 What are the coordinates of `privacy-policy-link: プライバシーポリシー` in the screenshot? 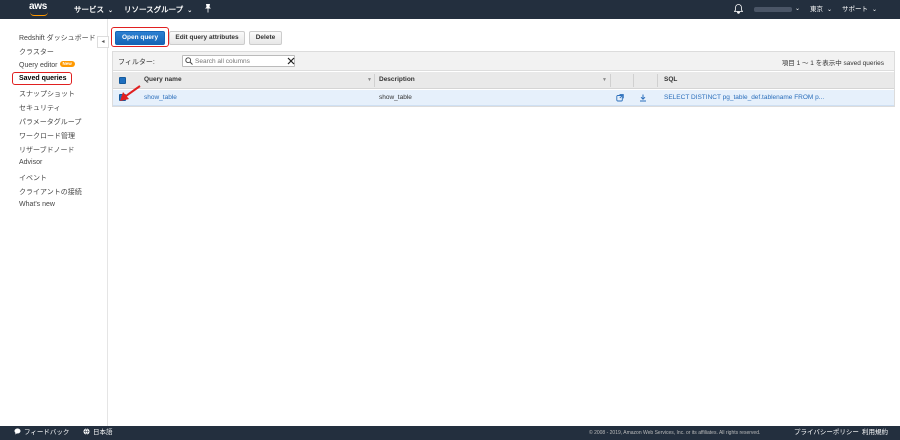 It's located at (826, 433).